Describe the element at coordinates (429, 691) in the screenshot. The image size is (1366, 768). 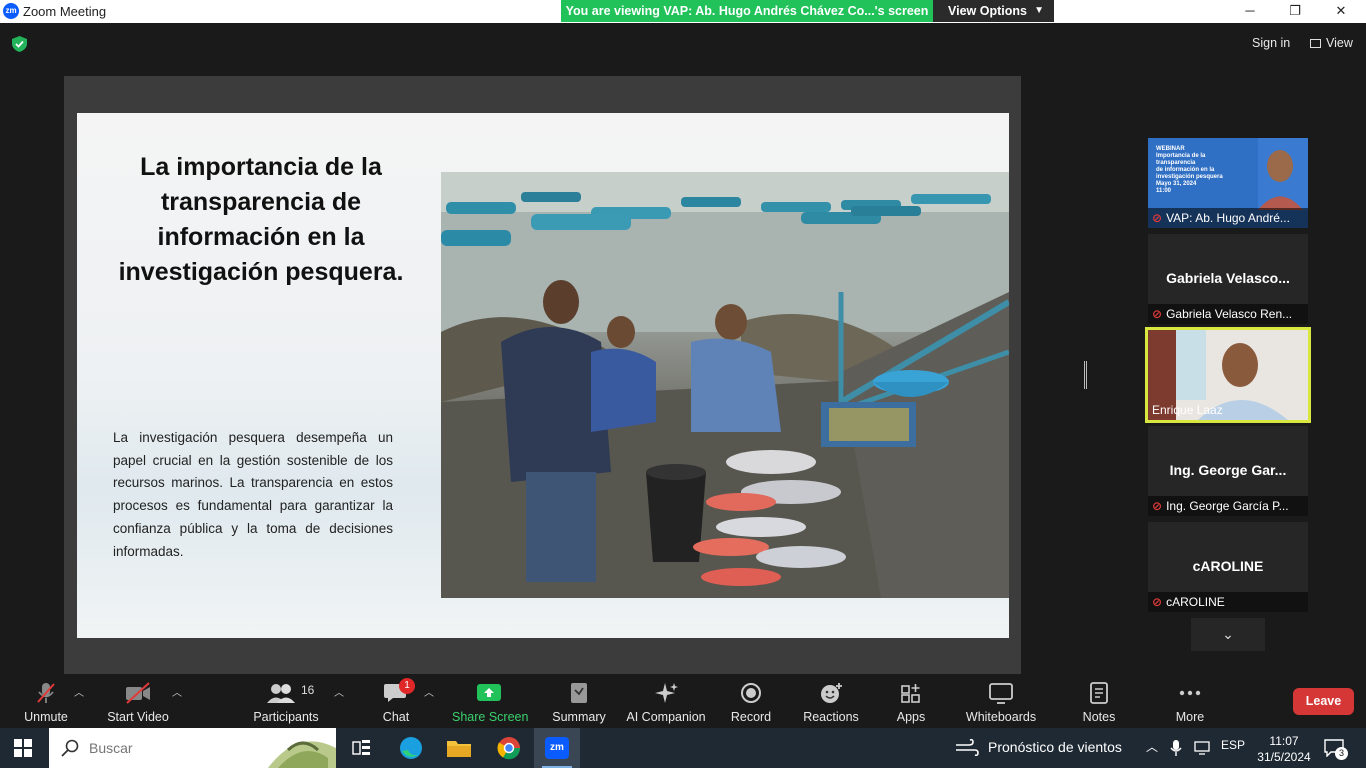
I see `chat-options-caret-icon: ︿` at that location.